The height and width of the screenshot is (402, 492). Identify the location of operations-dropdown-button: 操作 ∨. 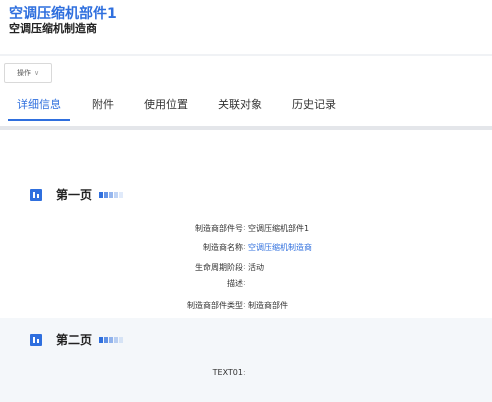
(28, 73).